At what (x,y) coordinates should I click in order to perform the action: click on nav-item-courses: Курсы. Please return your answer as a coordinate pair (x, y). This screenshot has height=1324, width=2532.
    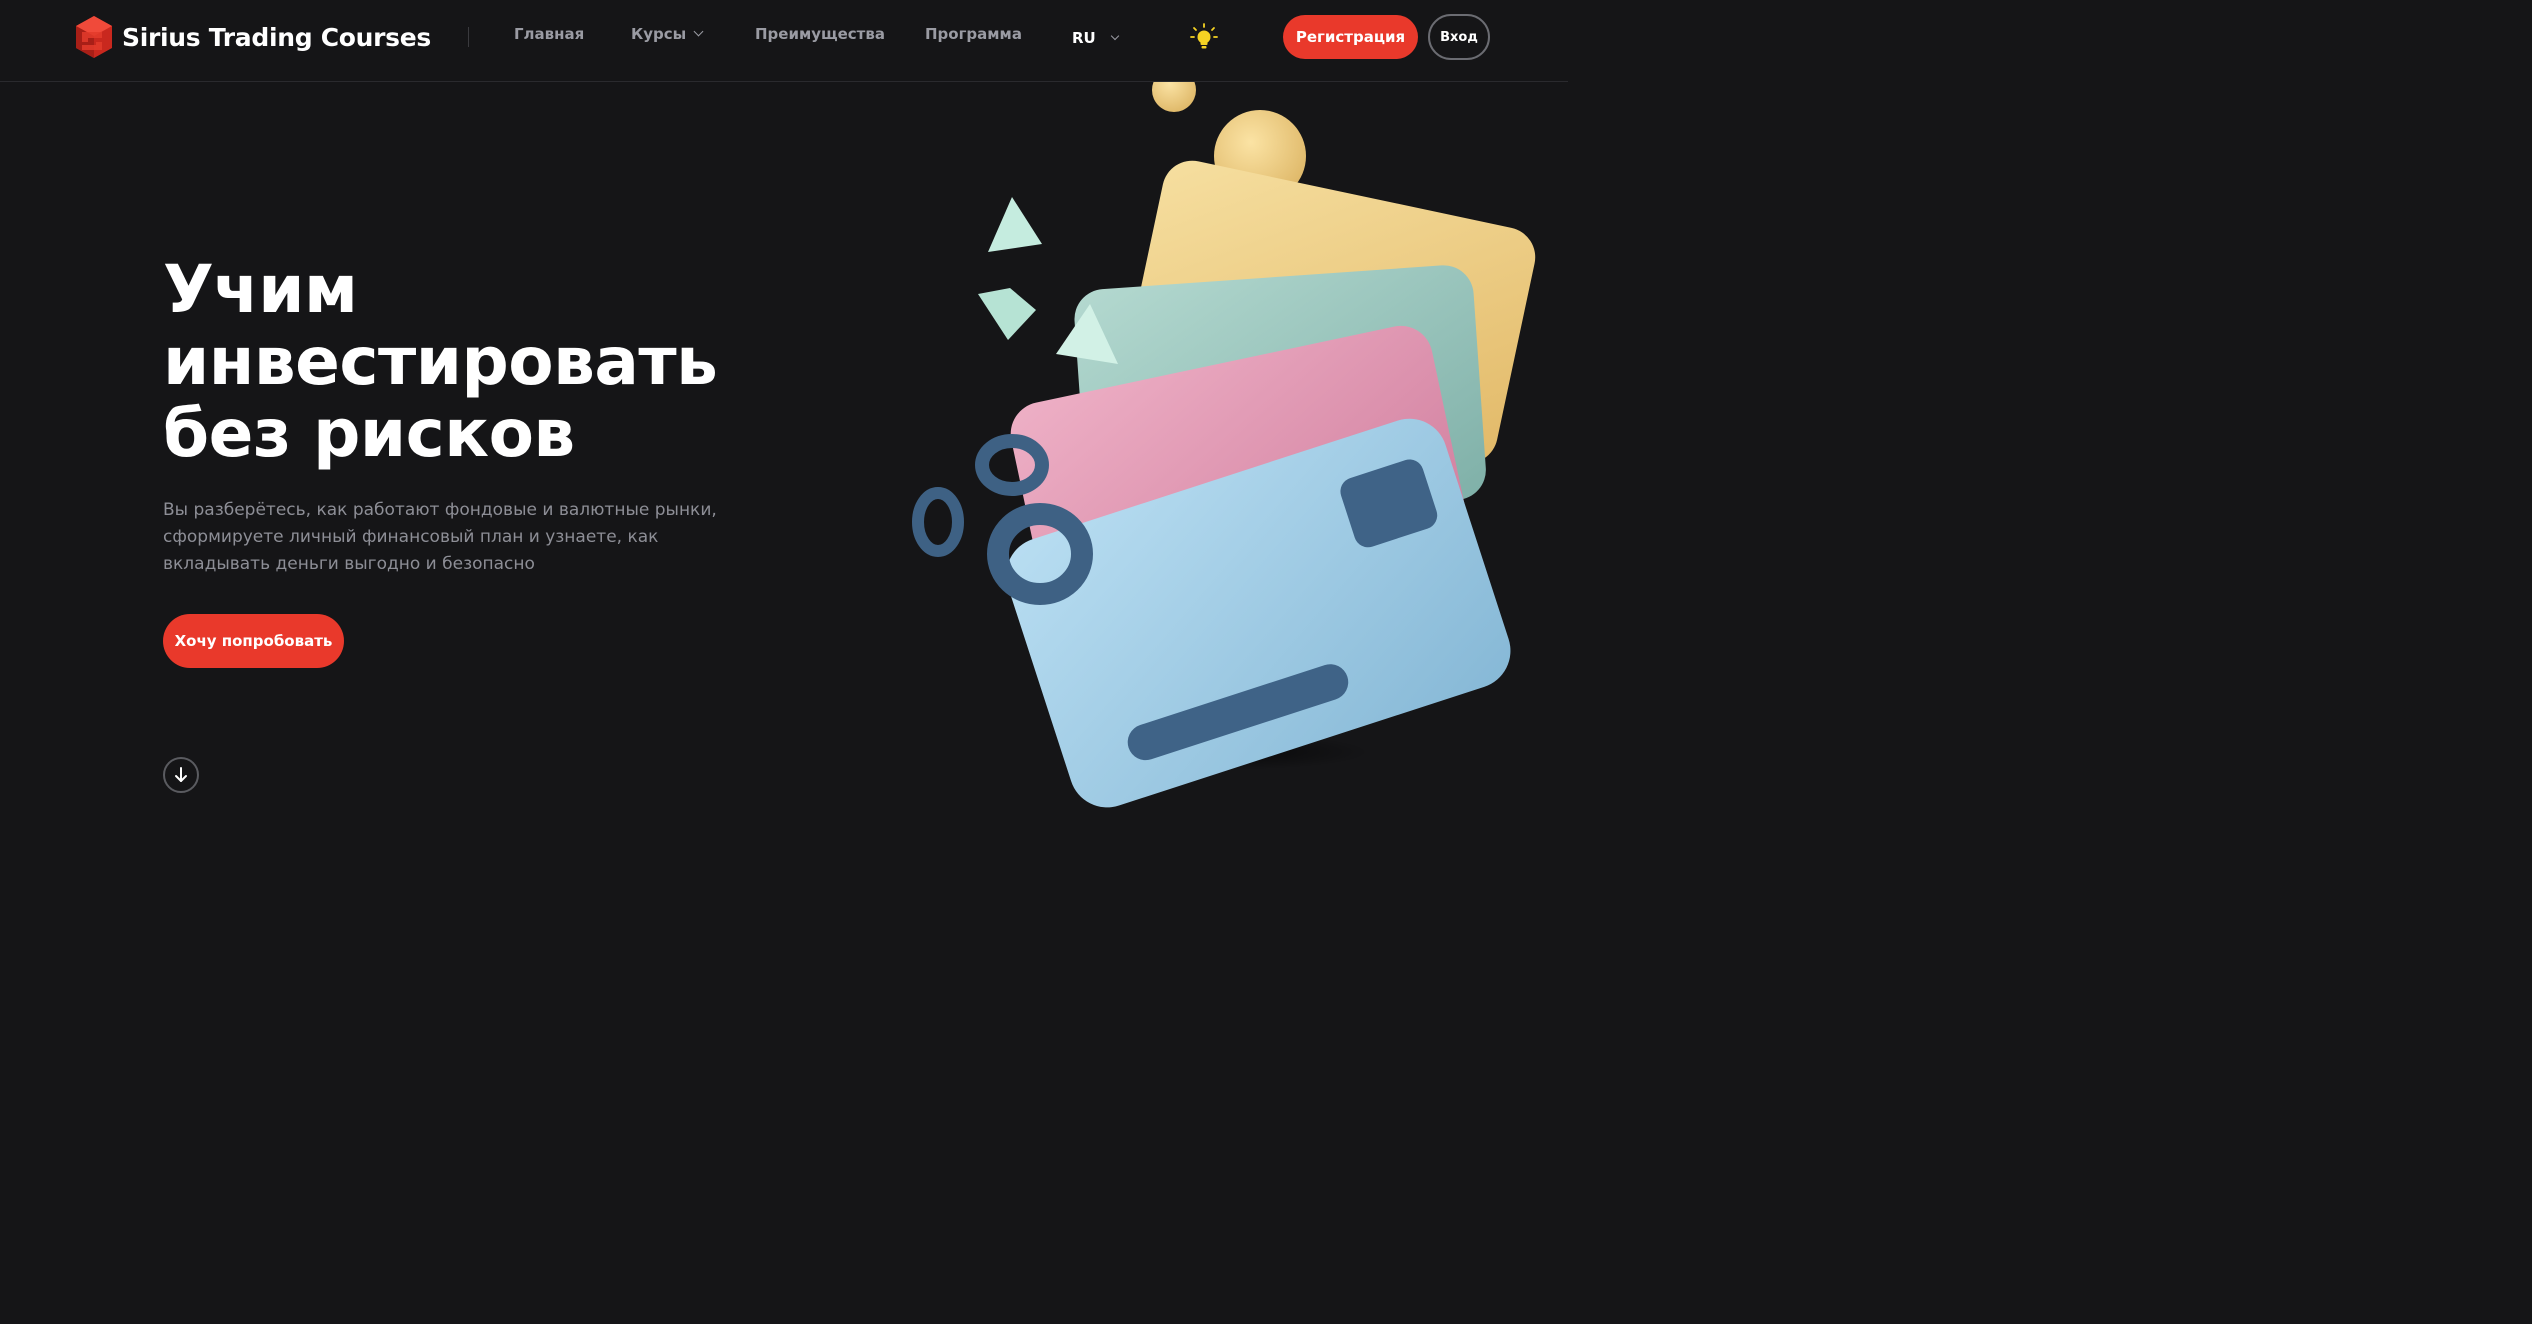
    Looking at the image, I should click on (667, 34).